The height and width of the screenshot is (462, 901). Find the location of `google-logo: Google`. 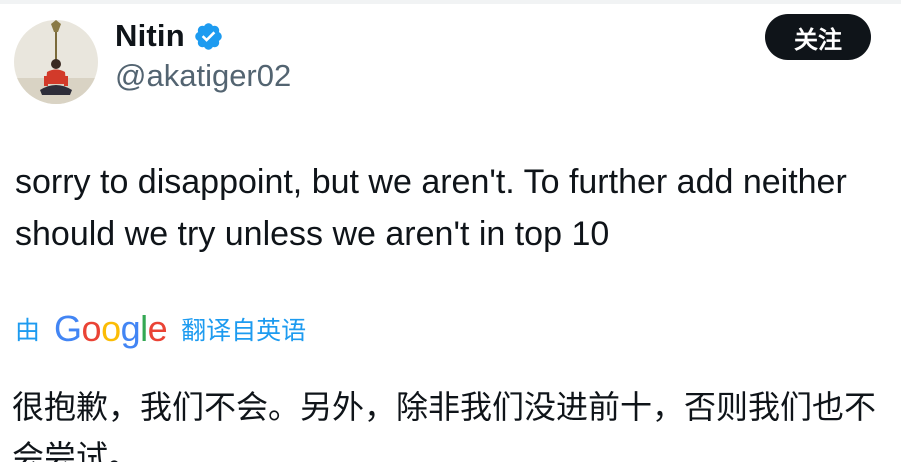

google-logo: Google is located at coordinates (111, 328).